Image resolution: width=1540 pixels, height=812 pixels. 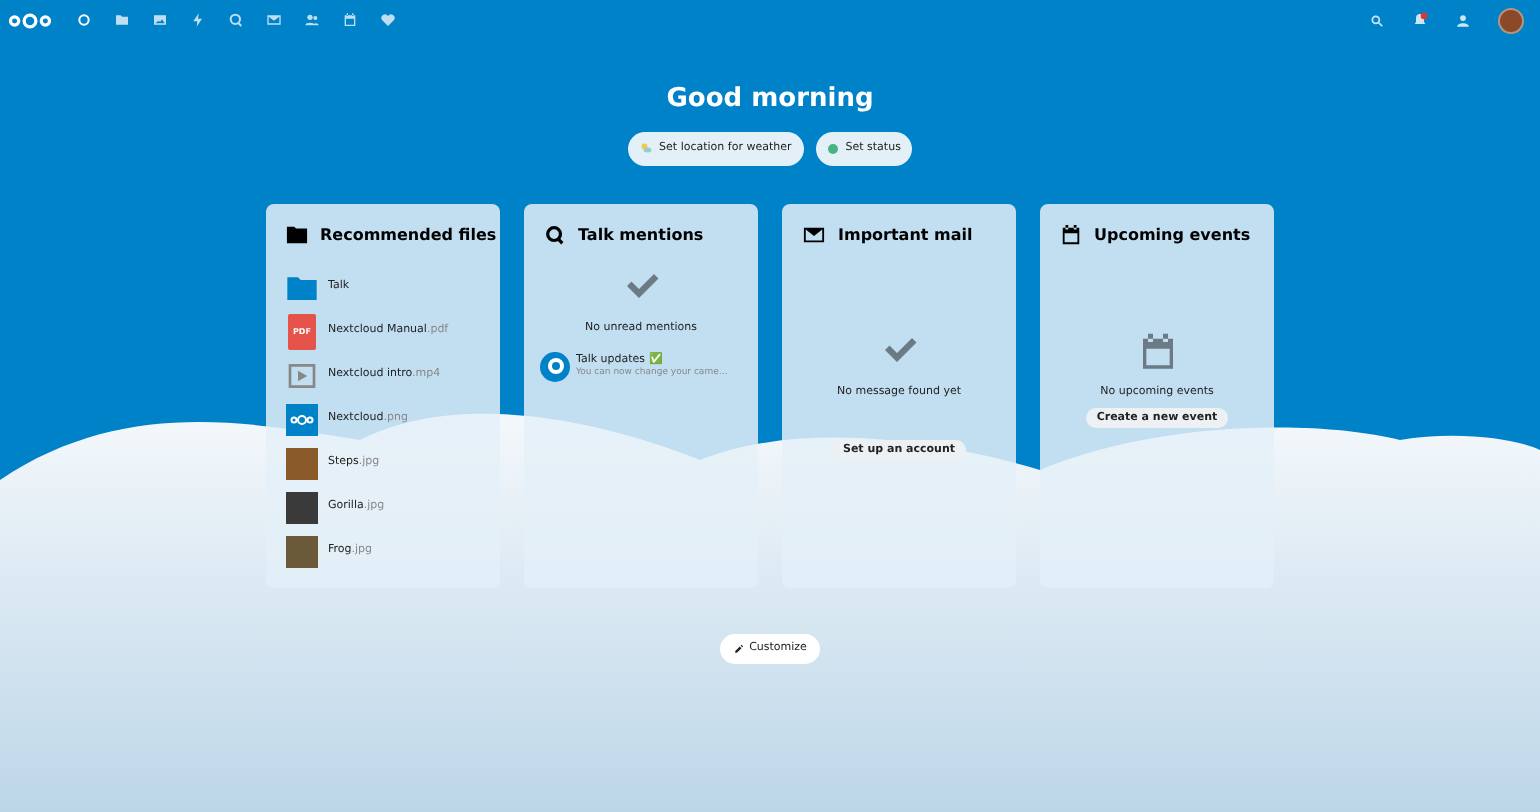 What do you see at coordinates (905, 235) in the screenshot?
I see `widget-title: Important mail` at bounding box center [905, 235].